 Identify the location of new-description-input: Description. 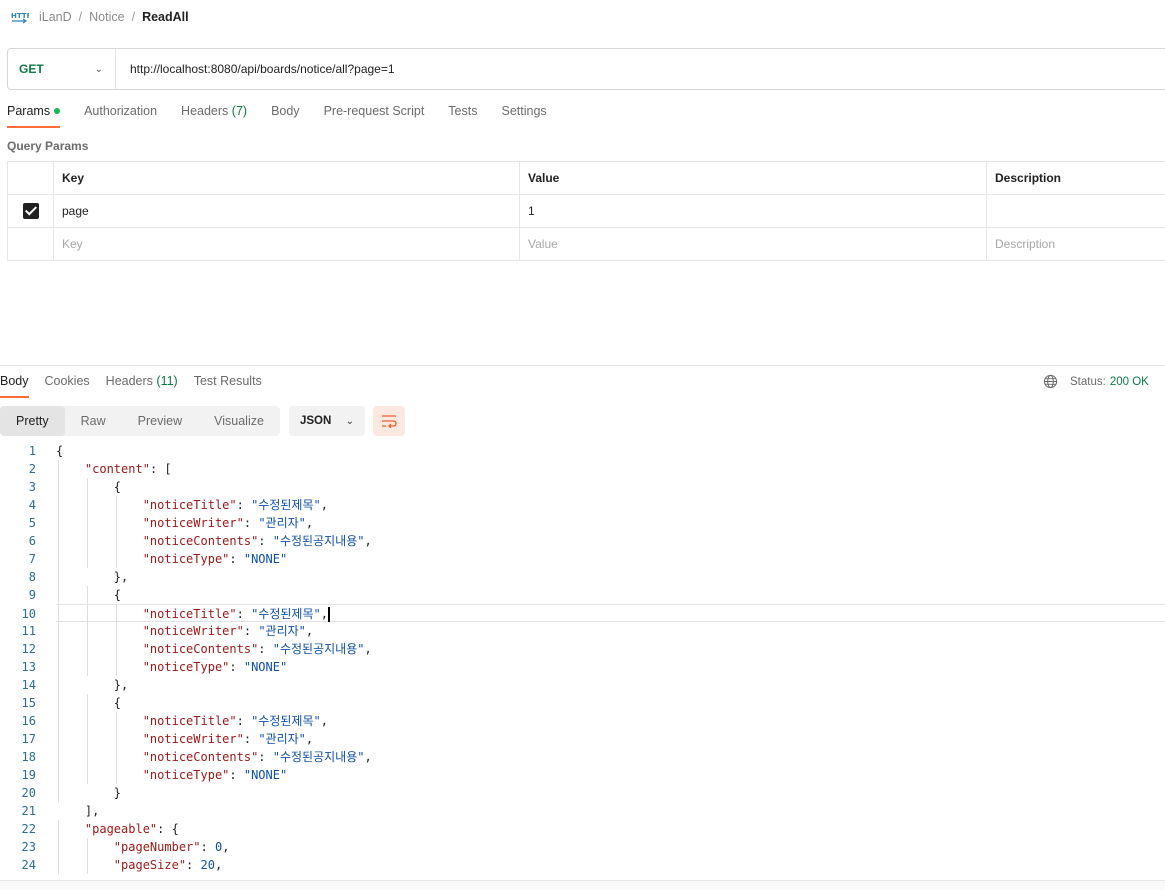
(1075, 244).